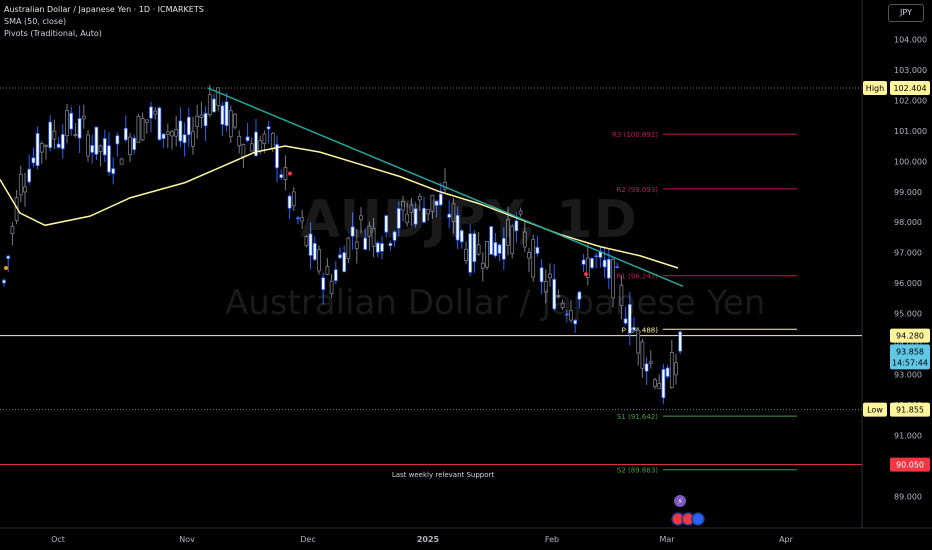  What do you see at coordinates (908, 436) in the screenshot?
I see `y-tick-label: 91.000` at bounding box center [908, 436].